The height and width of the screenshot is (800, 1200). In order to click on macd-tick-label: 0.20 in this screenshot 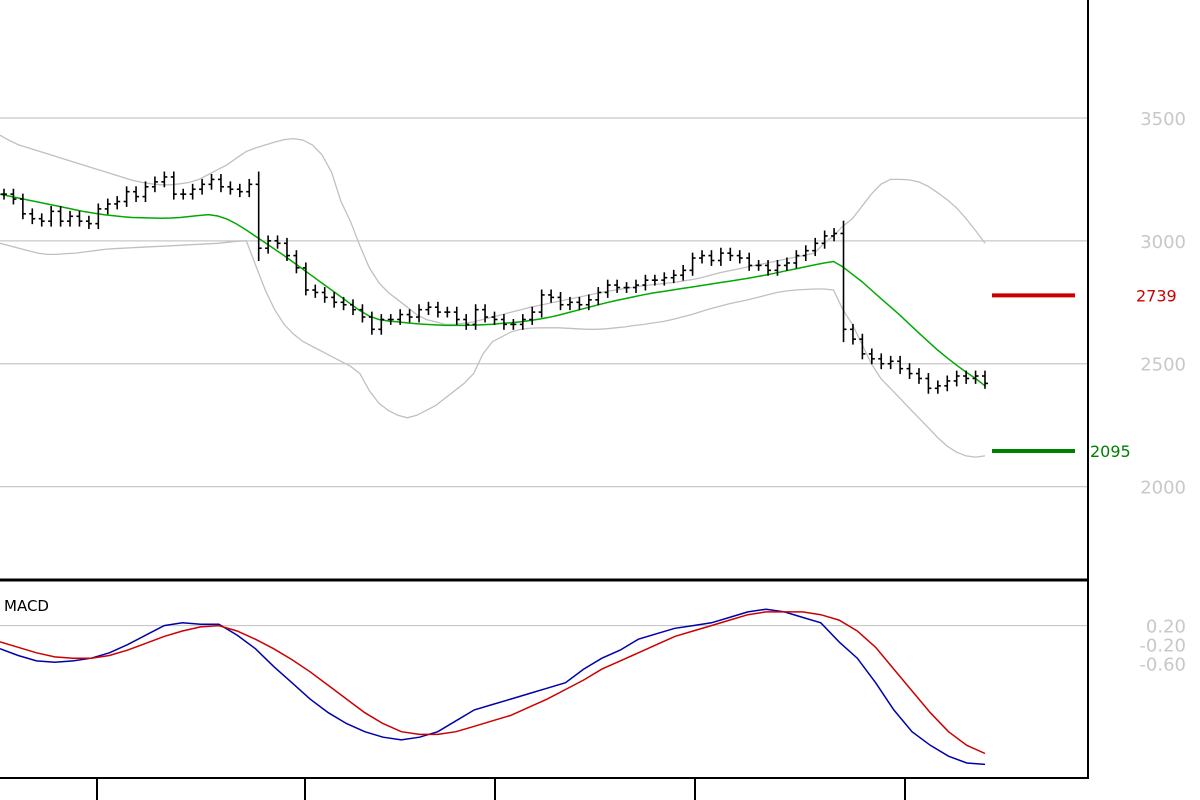, I will do `click(1166, 627)`.